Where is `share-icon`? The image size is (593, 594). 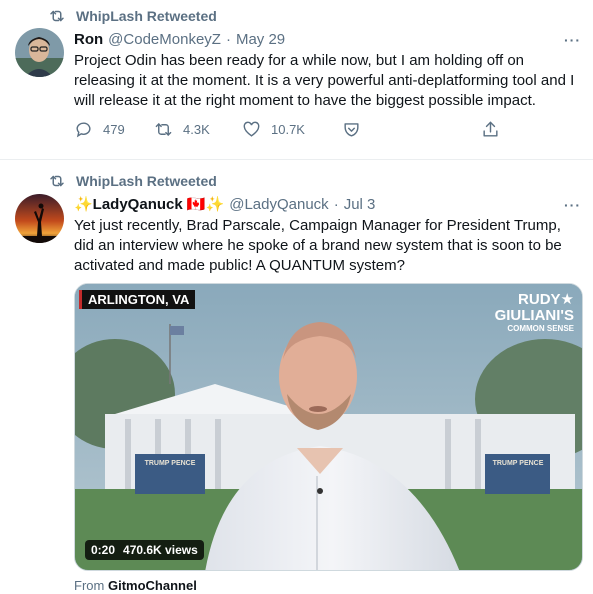
share-icon is located at coordinates (490, 129).